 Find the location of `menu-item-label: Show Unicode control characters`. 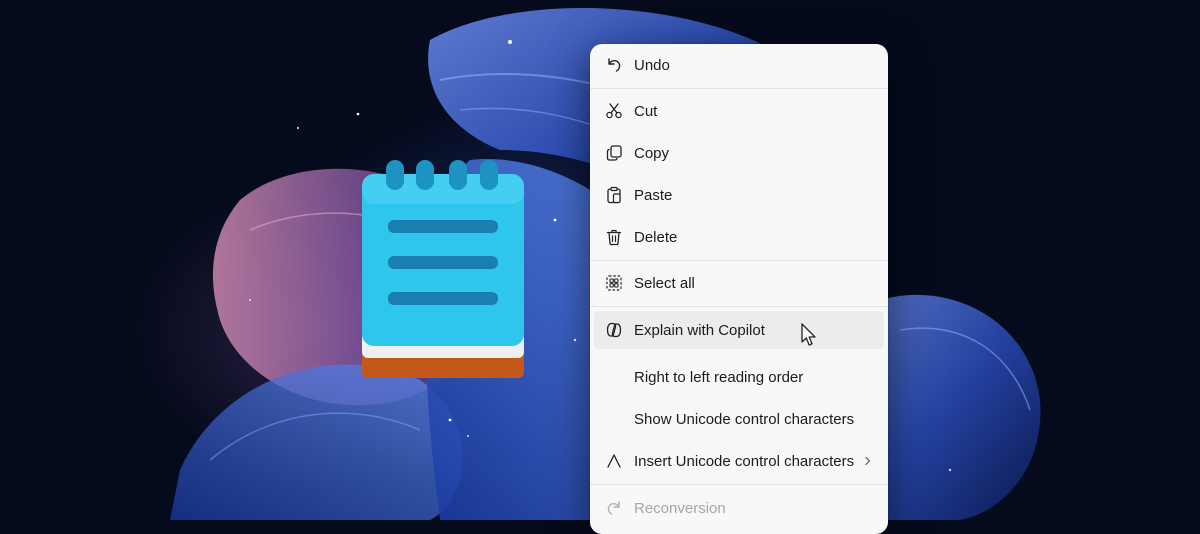

menu-item-label: Show Unicode control characters is located at coordinates (744, 419).